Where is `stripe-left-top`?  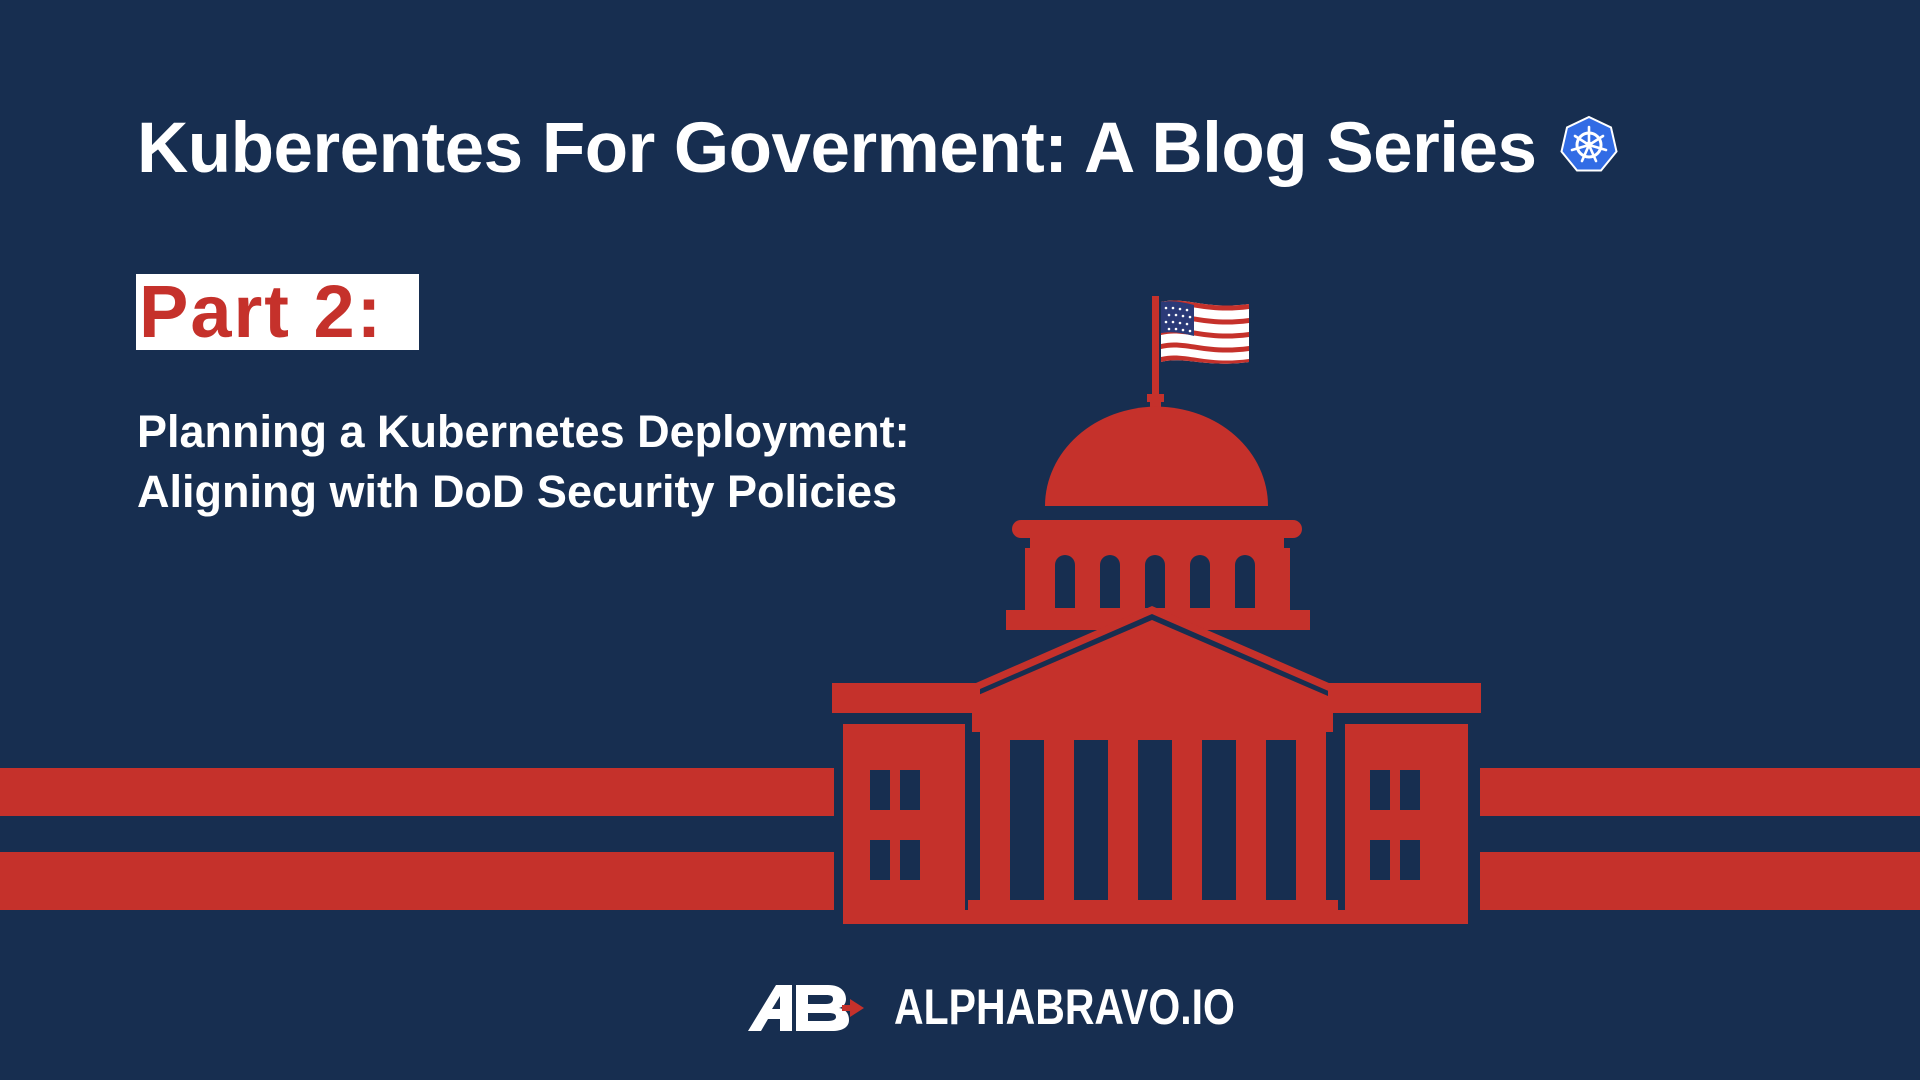 stripe-left-top is located at coordinates (417, 792).